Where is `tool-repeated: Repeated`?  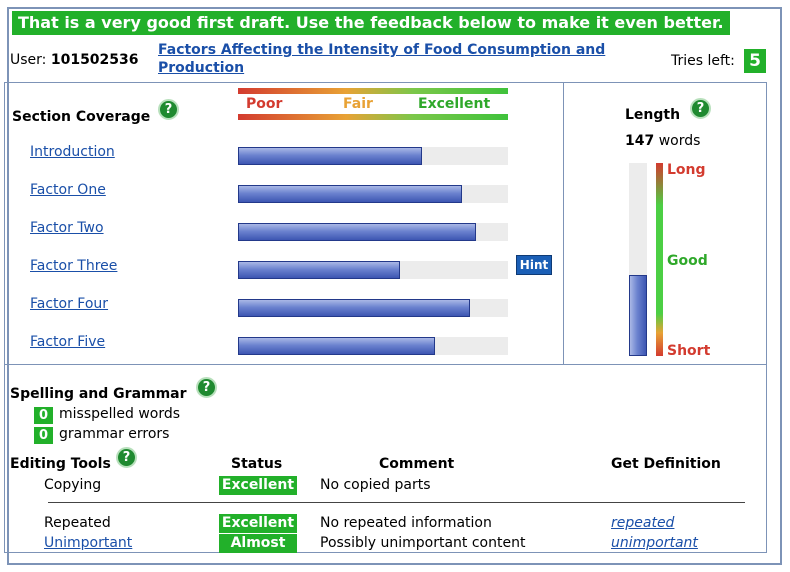
tool-repeated: Repeated is located at coordinates (77, 523).